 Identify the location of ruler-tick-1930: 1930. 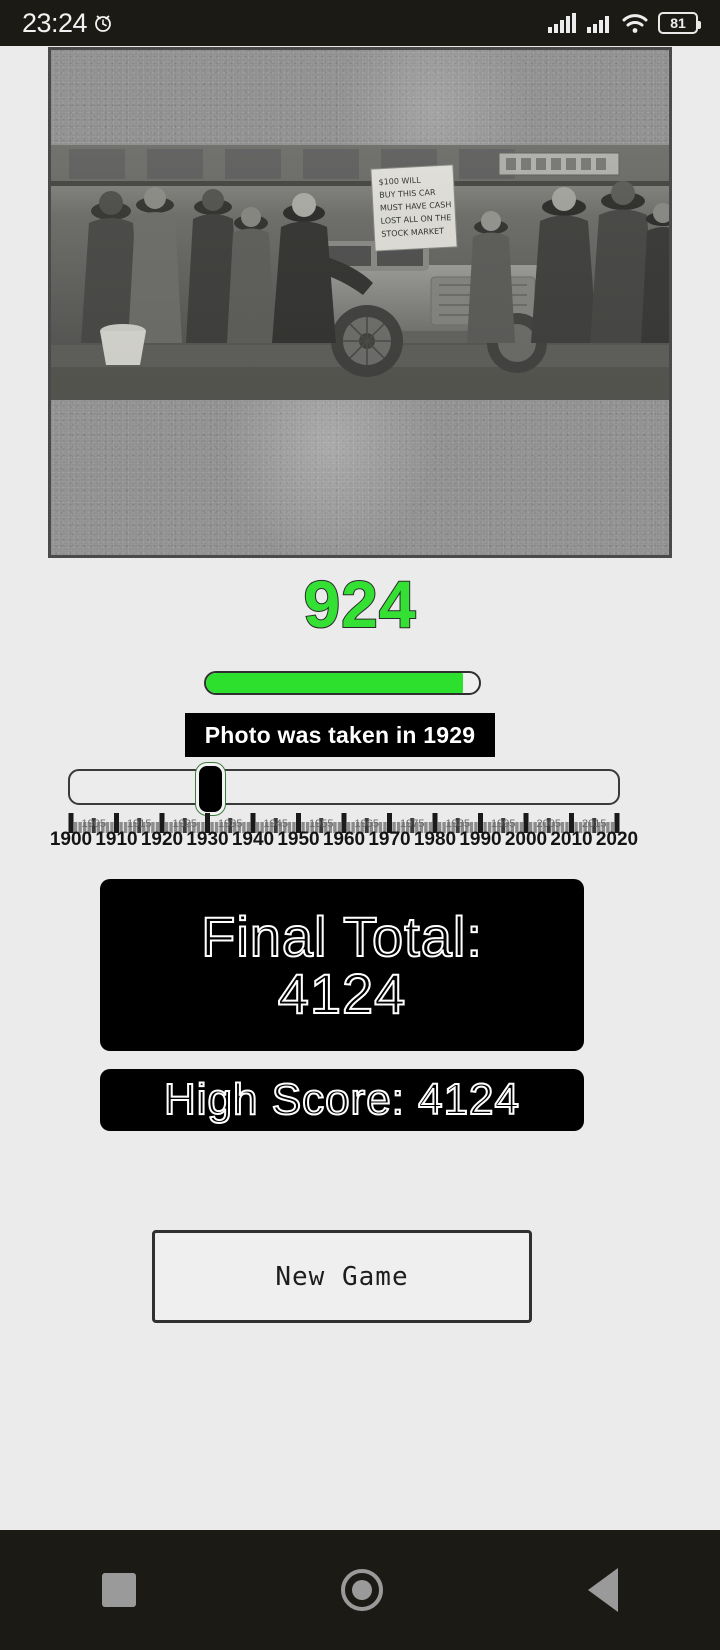
(207, 839).